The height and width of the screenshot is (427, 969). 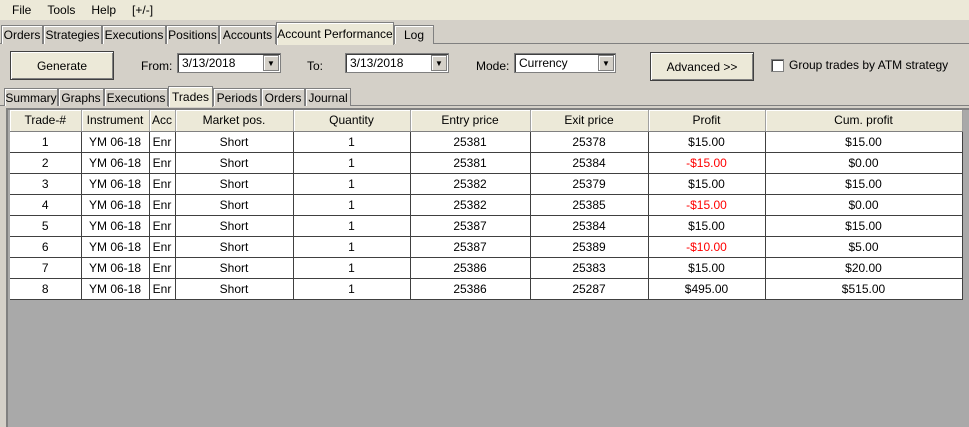 What do you see at coordinates (21, 10) in the screenshot?
I see `menu-file: File` at bounding box center [21, 10].